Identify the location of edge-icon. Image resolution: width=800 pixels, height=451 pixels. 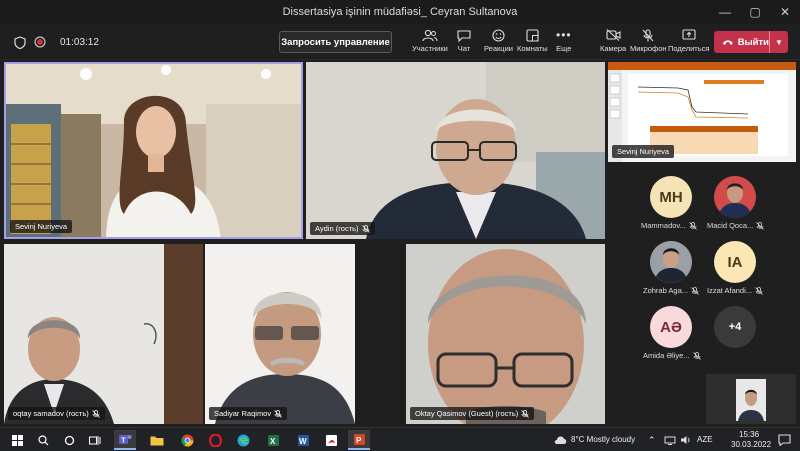
(243, 440).